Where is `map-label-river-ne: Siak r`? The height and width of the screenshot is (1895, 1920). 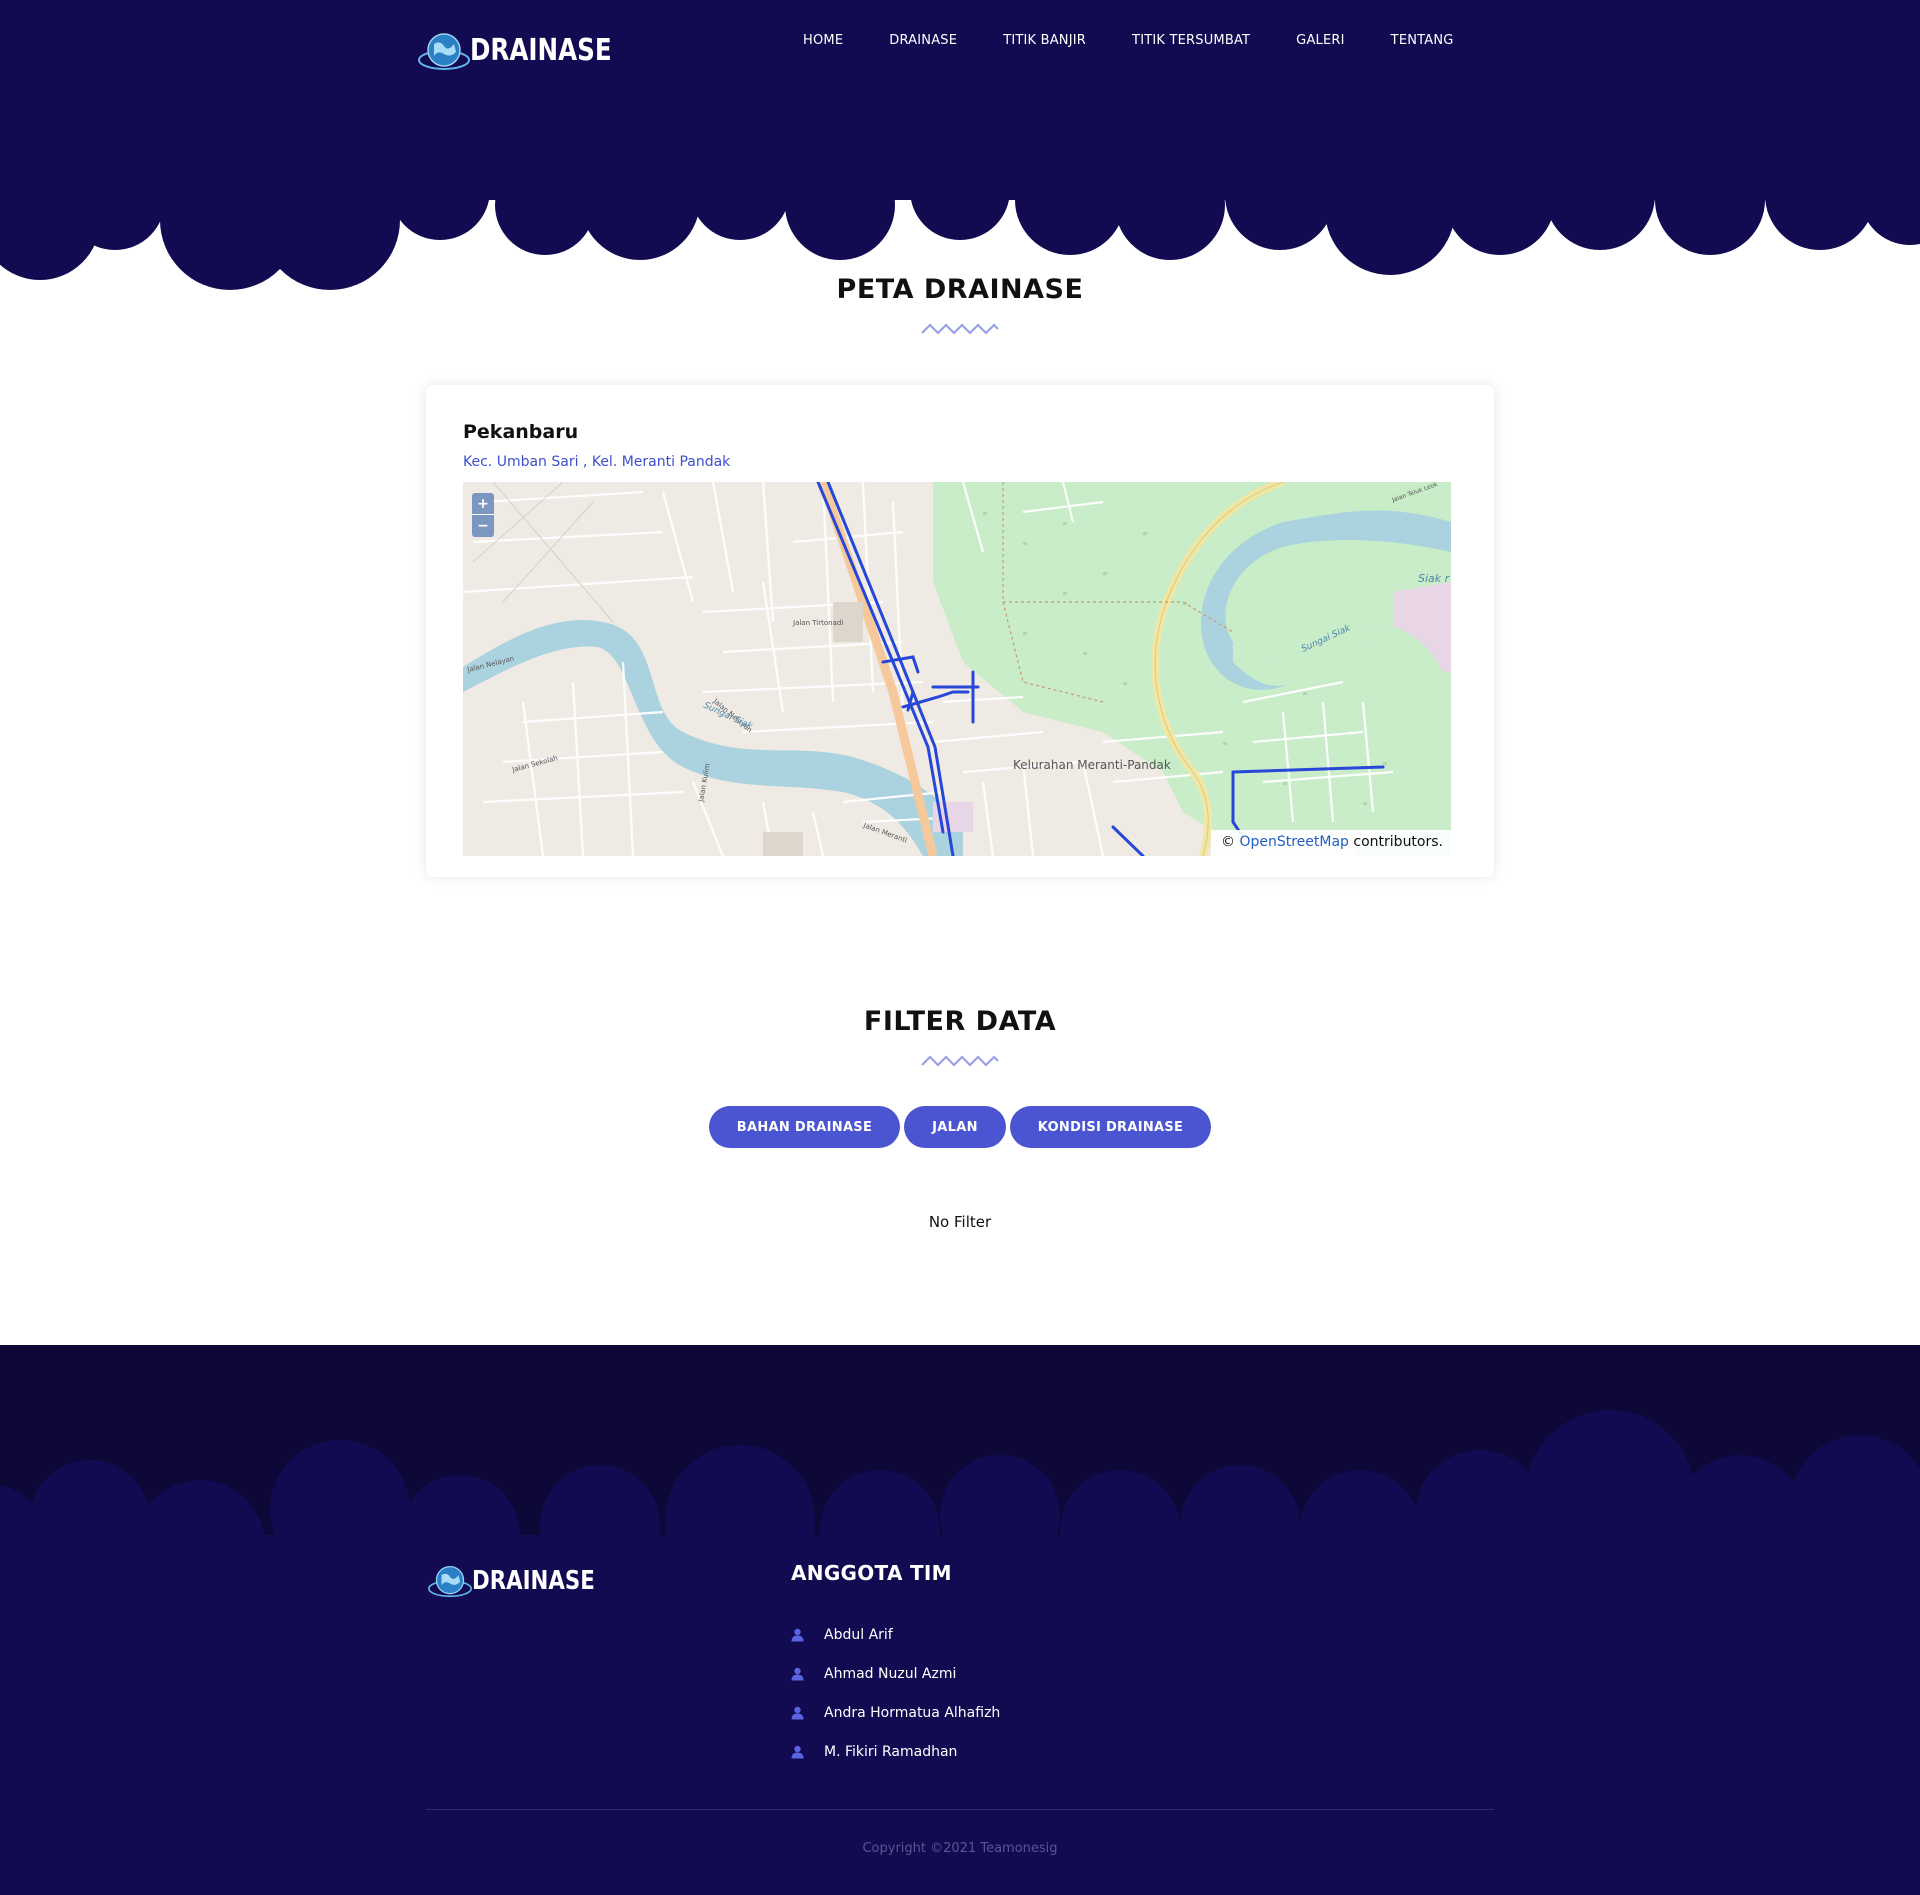
map-label-river-ne: Siak r is located at coordinates (1434, 578).